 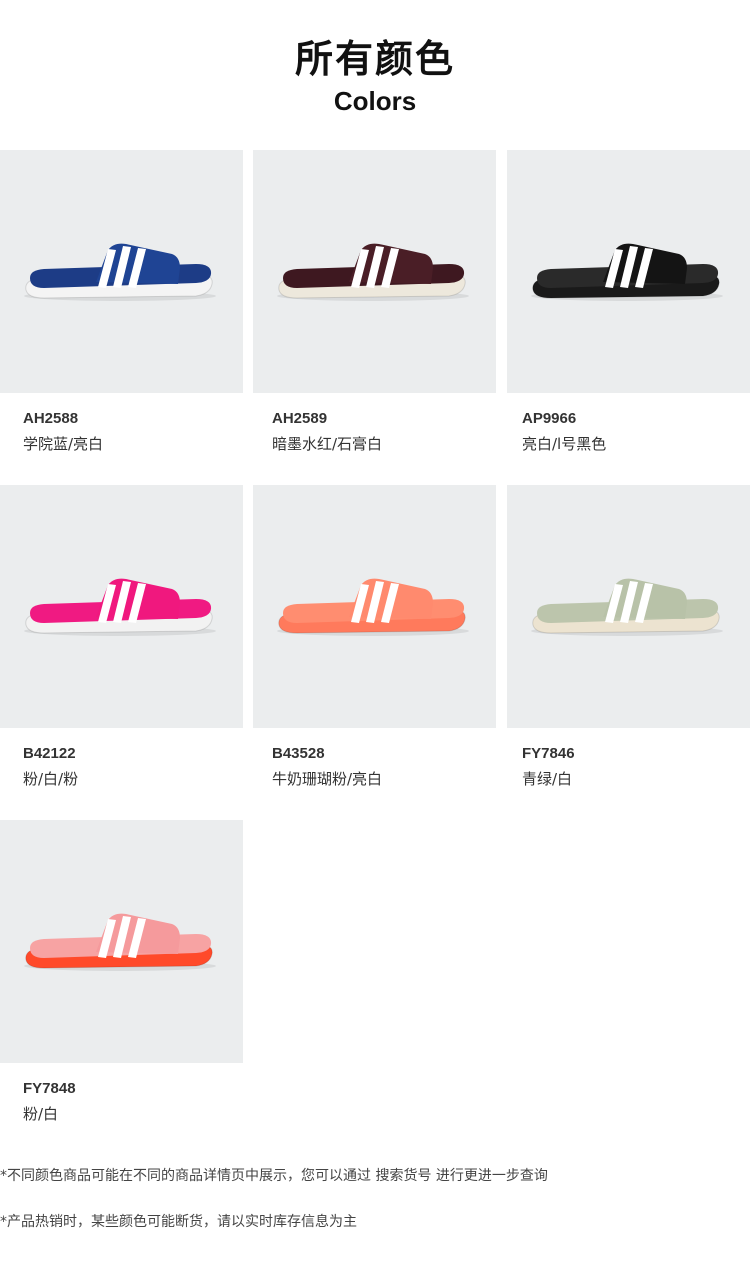 What do you see at coordinates (548, 753) in the screenshot?
I see `product-code: FY7846` at bounding box center [548, 753].